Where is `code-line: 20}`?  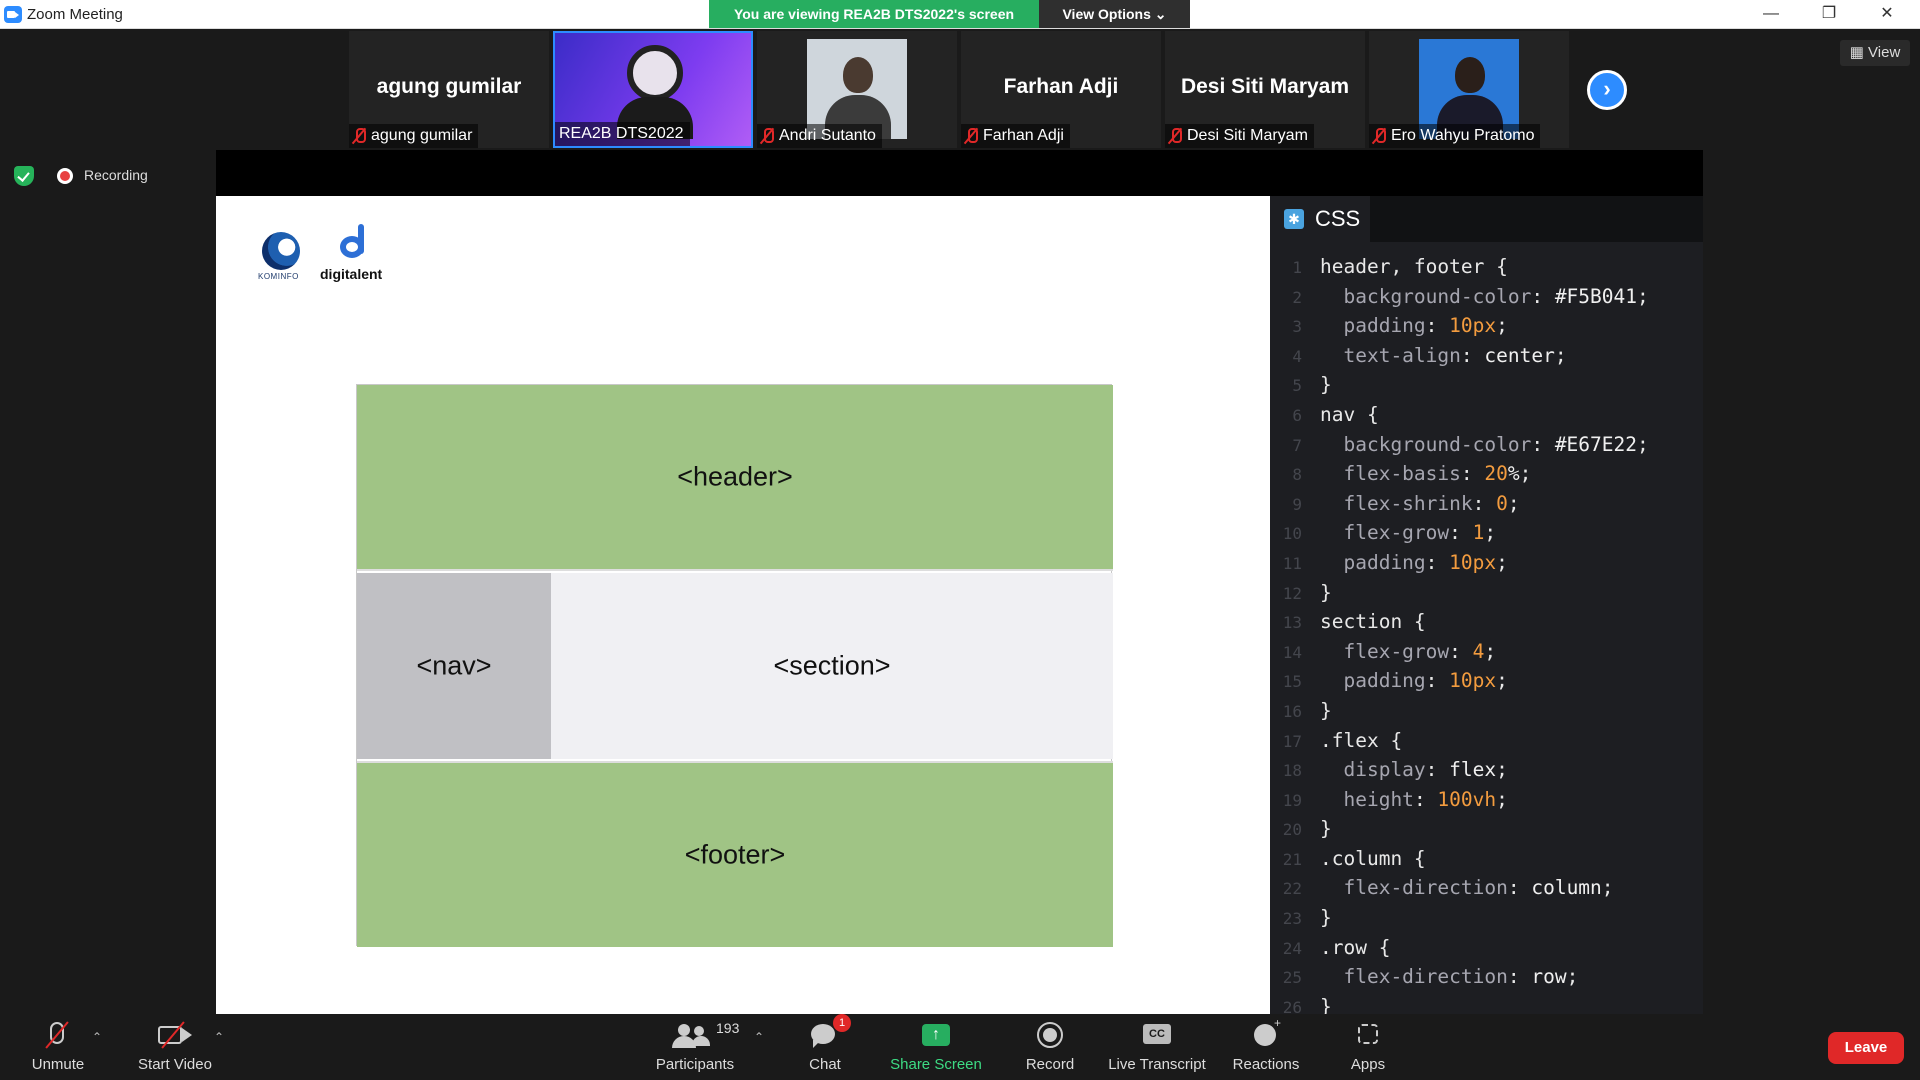
code-line: 20} is located at coordinates (1459, 829).